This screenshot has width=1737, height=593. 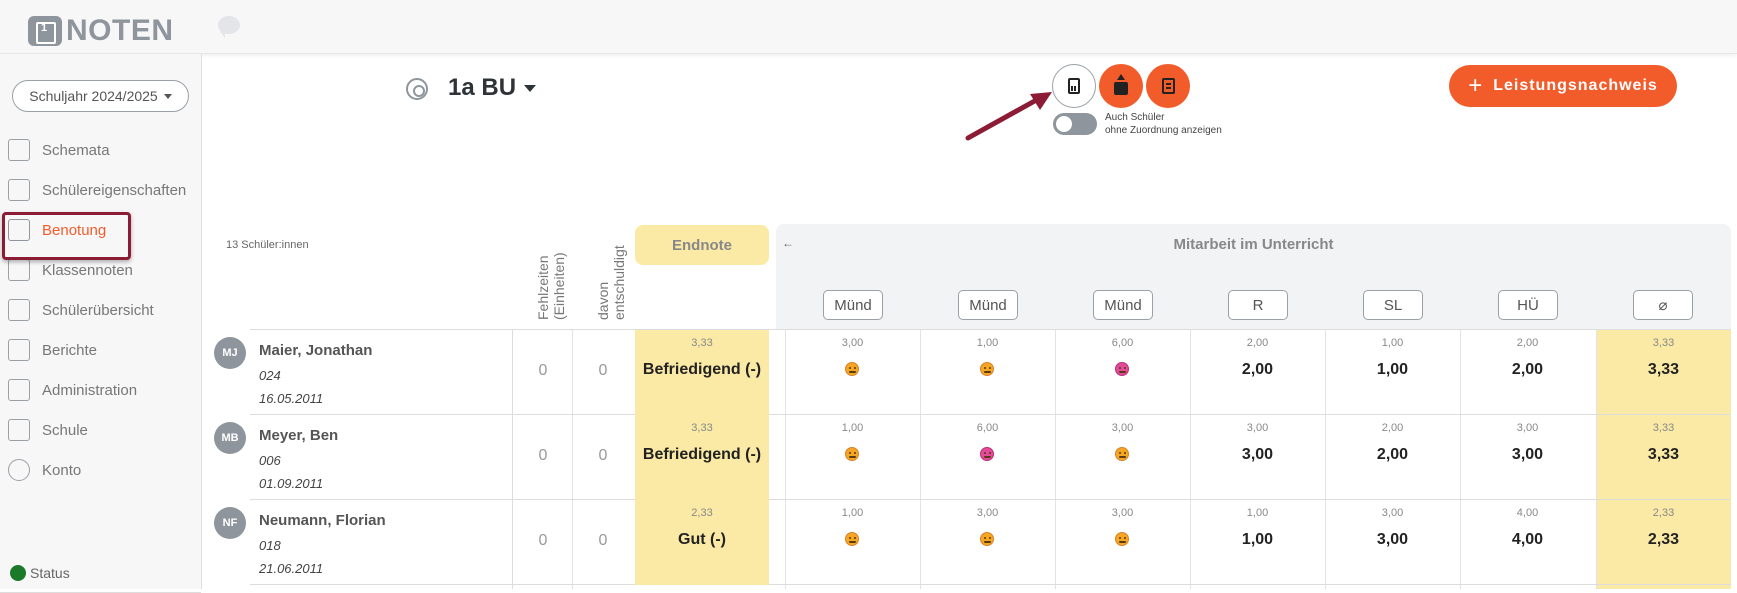 What do you see at coordinates (1663, 454) in the screenshot?
I see `average-value: 3,33` at bounding box center [1663, 454].